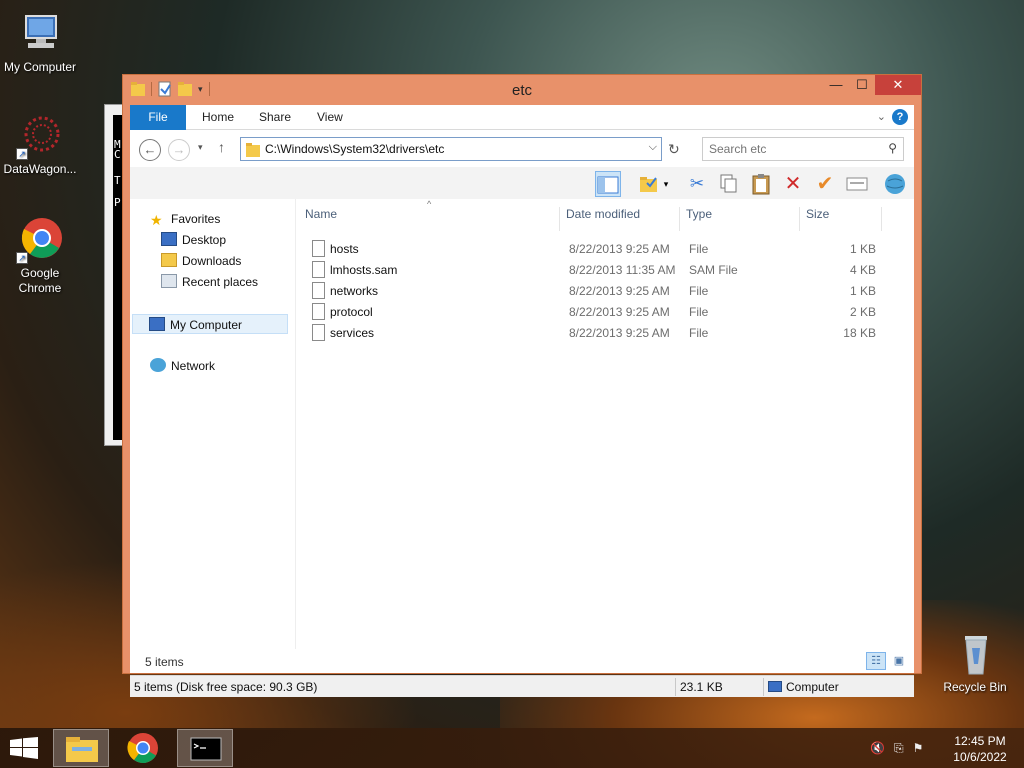 The image size is (1024, 768). I want to click on shortcut-arrow-icon: ↗, so click(22, 154).